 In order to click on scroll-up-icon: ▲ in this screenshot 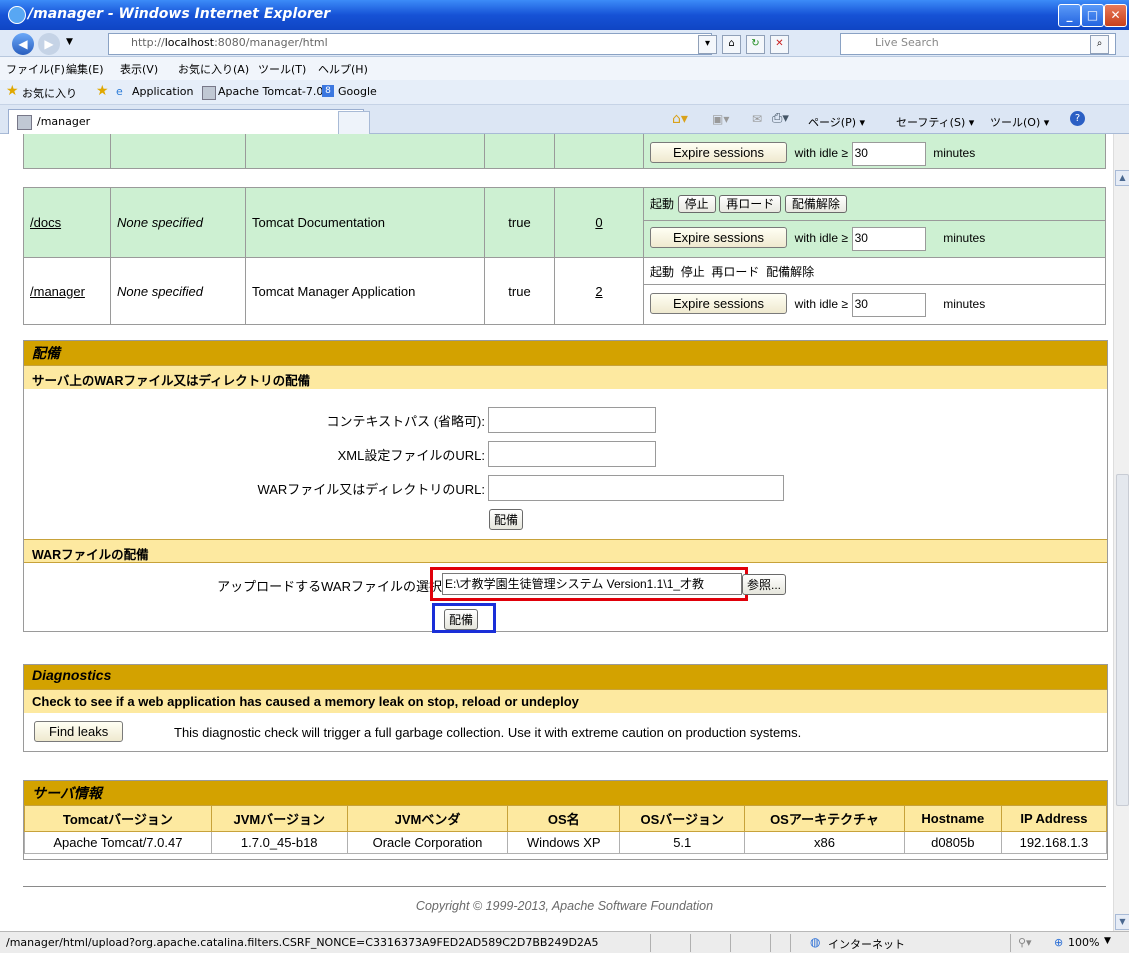, I will do `click(1122, 178)`.